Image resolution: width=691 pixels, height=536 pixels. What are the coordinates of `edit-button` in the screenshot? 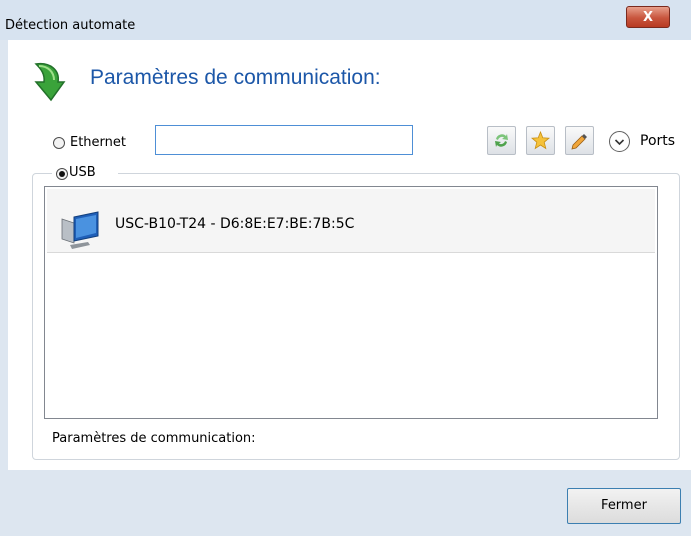 It's located at (579, 140).